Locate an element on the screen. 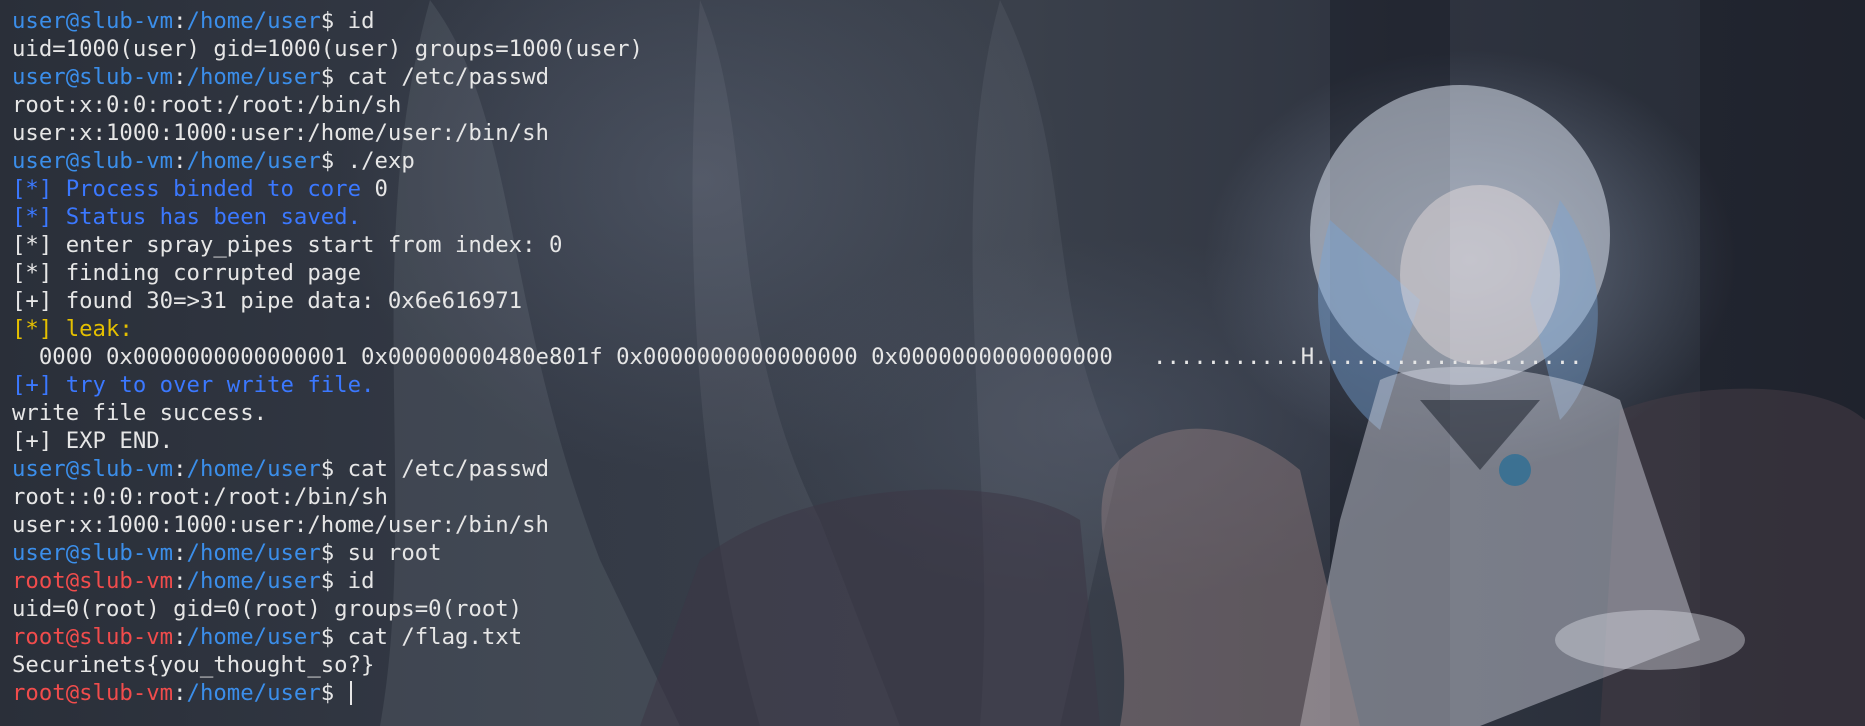 This screenshot has width=1865, height=726. text-cursor is located at coordinates (350, 693).